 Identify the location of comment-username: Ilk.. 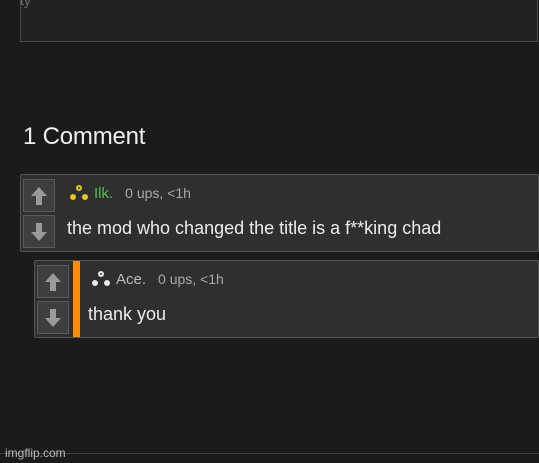
(103, 193).